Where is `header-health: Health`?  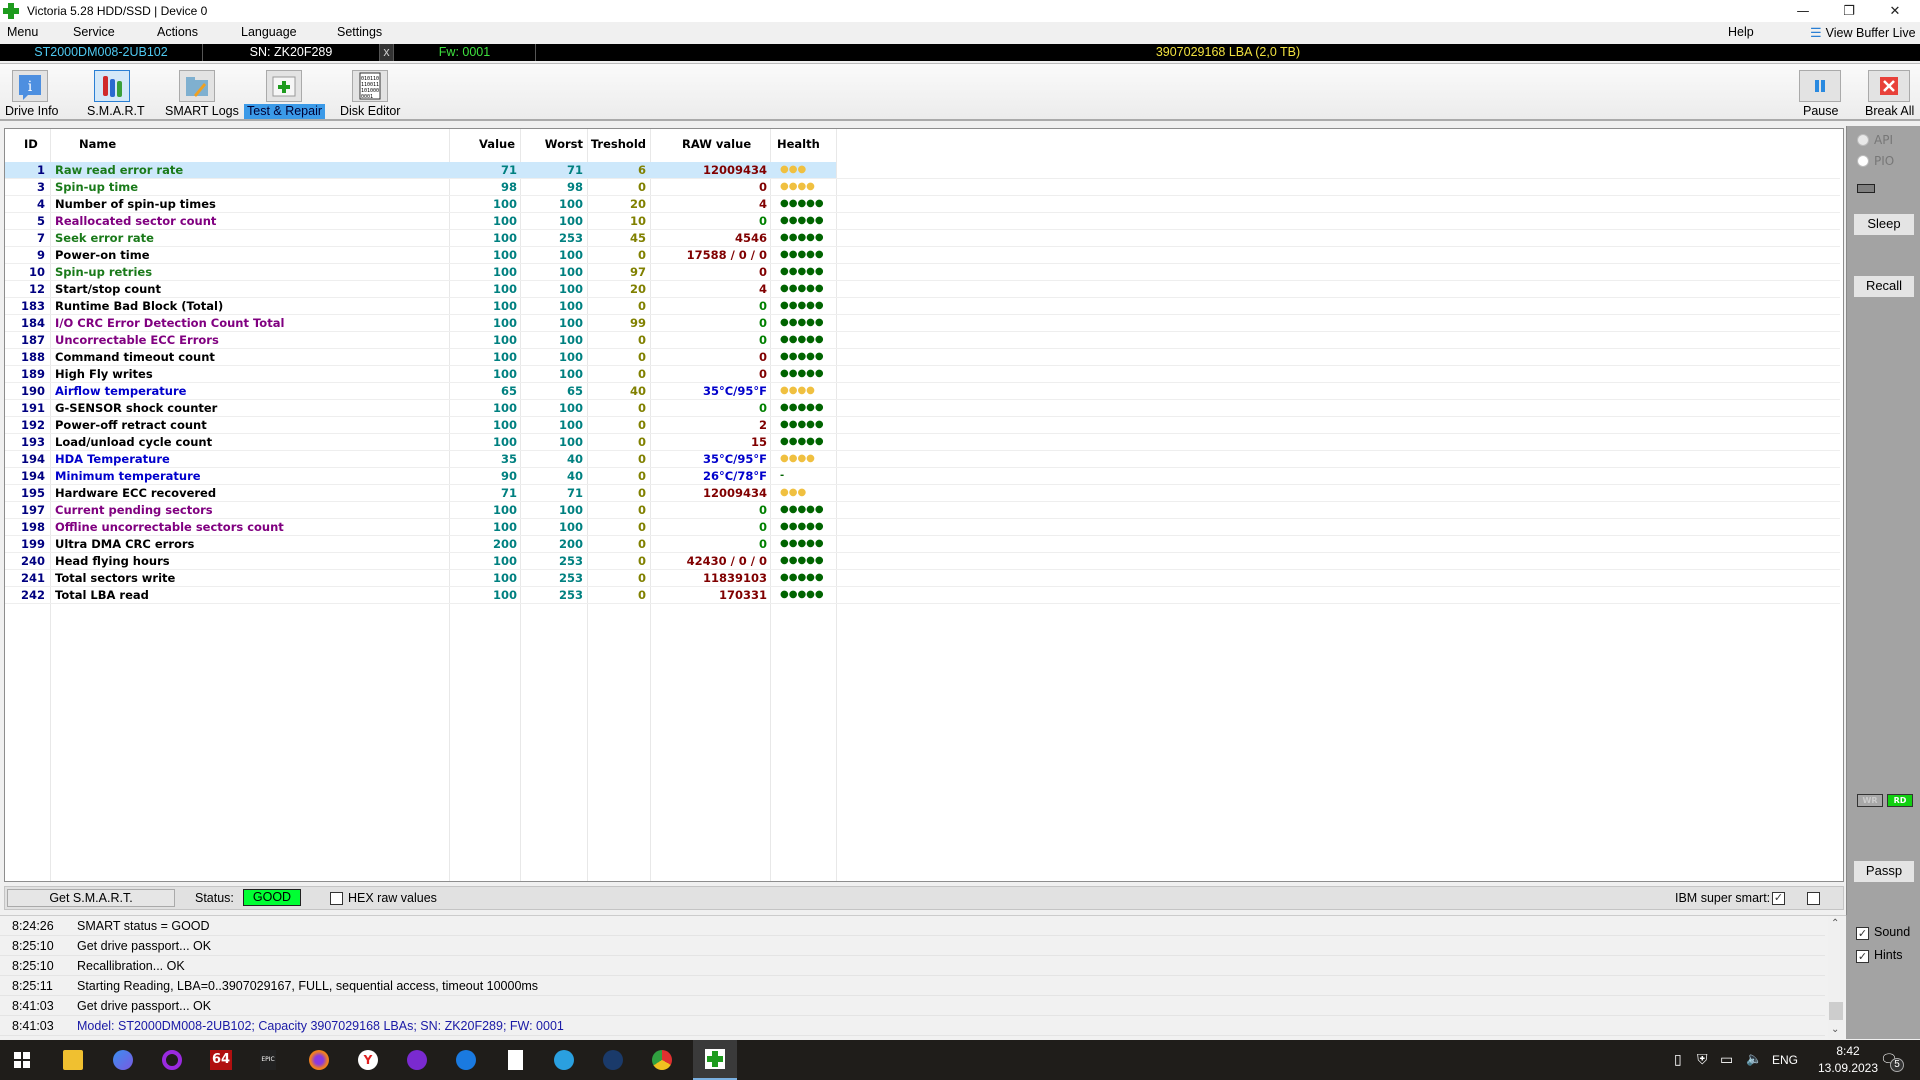
header-health: Health is located at coordinates (798, 144).